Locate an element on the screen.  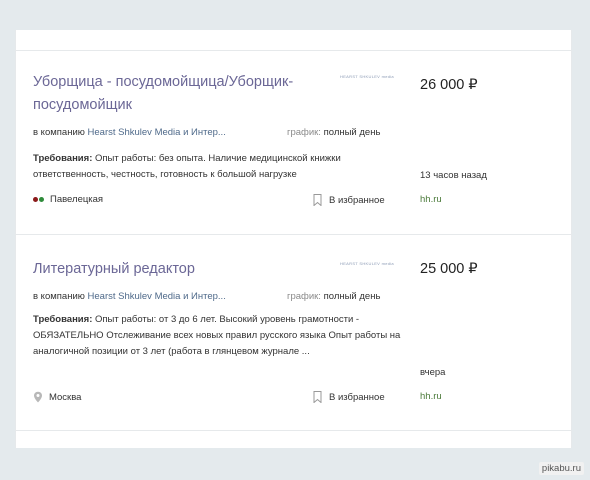
city-location: Москва is located at coordinates (57, 397).